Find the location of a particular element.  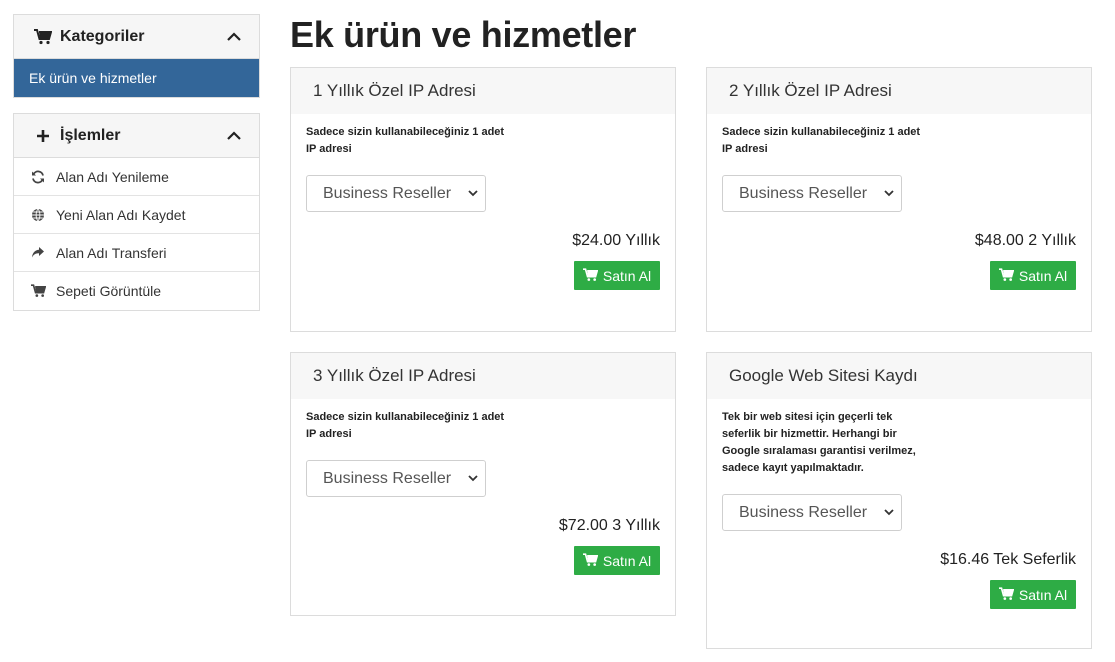

categories-panel-header: Kategoriler is located at coordinates (136, 37).